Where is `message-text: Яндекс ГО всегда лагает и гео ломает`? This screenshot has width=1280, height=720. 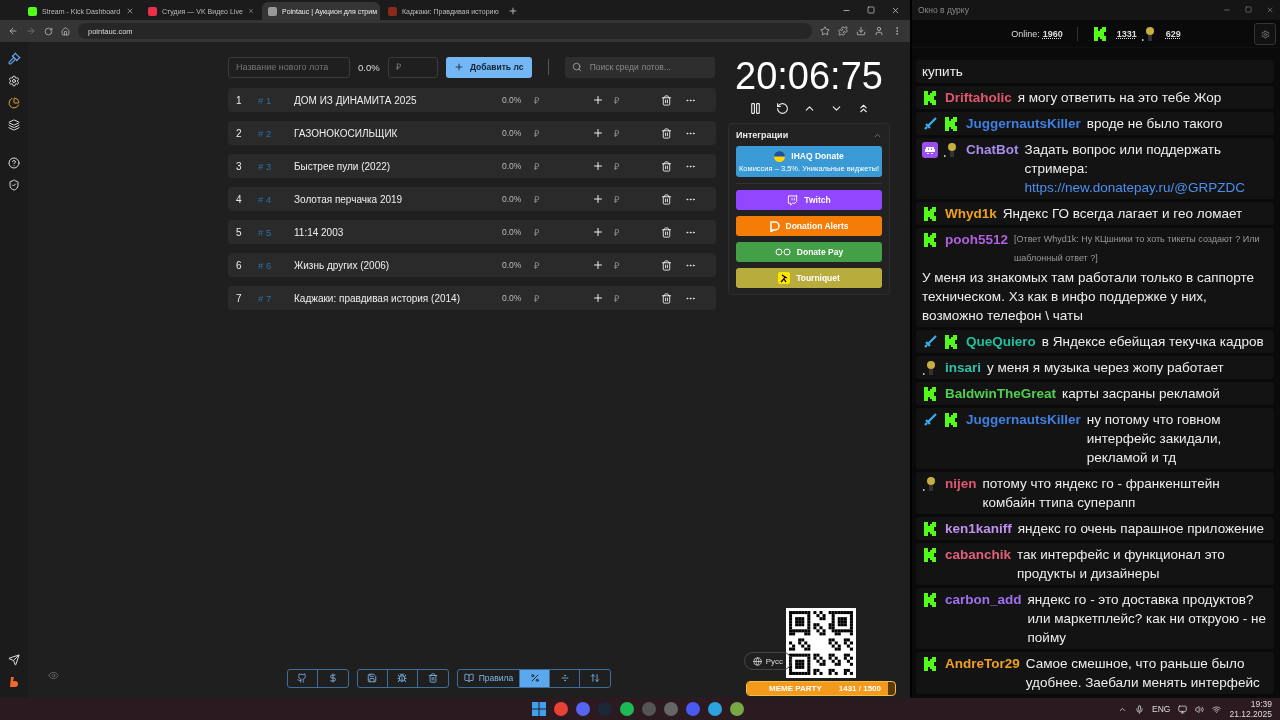 message-text: Яндекс ГО всегда лагает и гео ломает is located at coordinates (1122, 214).